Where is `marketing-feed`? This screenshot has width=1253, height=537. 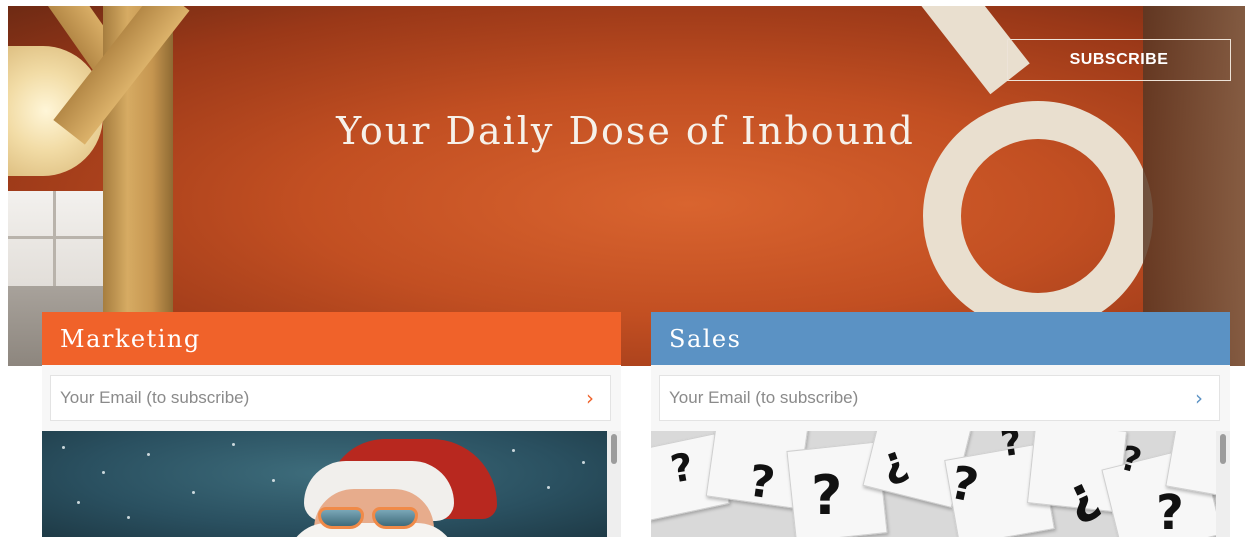 marketing-feed is located at coordinates (331, 484).